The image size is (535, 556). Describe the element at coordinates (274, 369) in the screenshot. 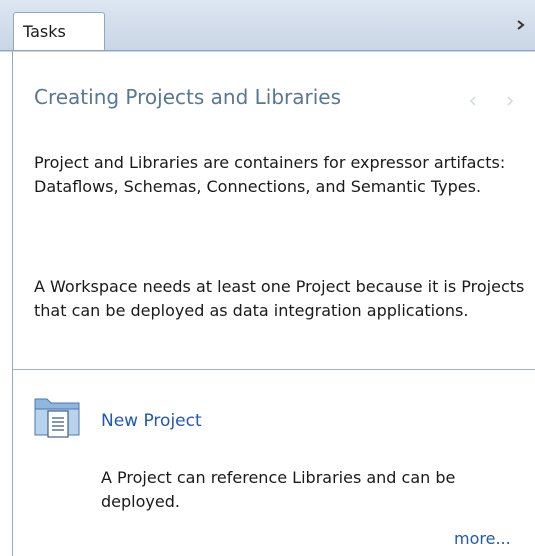

I see `section-divider` at that location.